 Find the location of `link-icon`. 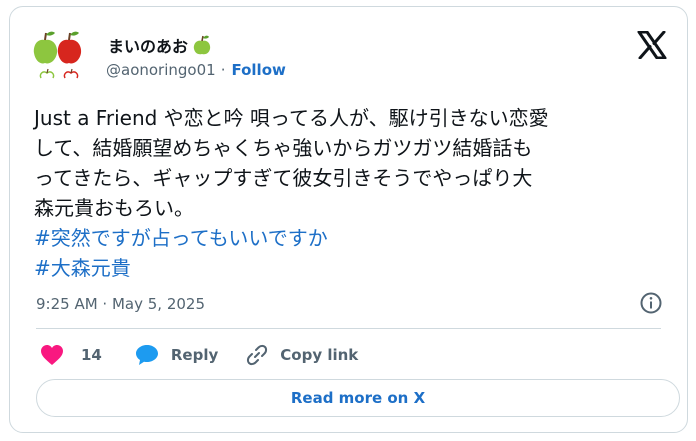

link-icon is located at coordinates (257, 355).